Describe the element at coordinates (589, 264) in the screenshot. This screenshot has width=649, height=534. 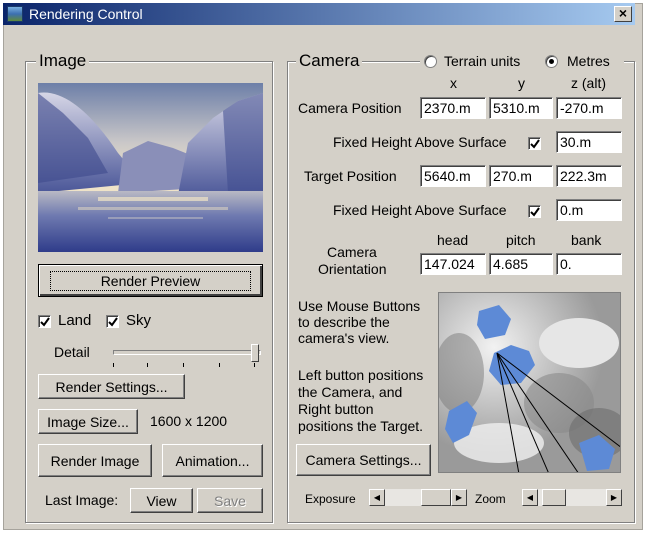
I see `orientation-bank-field: 0.` at that location.